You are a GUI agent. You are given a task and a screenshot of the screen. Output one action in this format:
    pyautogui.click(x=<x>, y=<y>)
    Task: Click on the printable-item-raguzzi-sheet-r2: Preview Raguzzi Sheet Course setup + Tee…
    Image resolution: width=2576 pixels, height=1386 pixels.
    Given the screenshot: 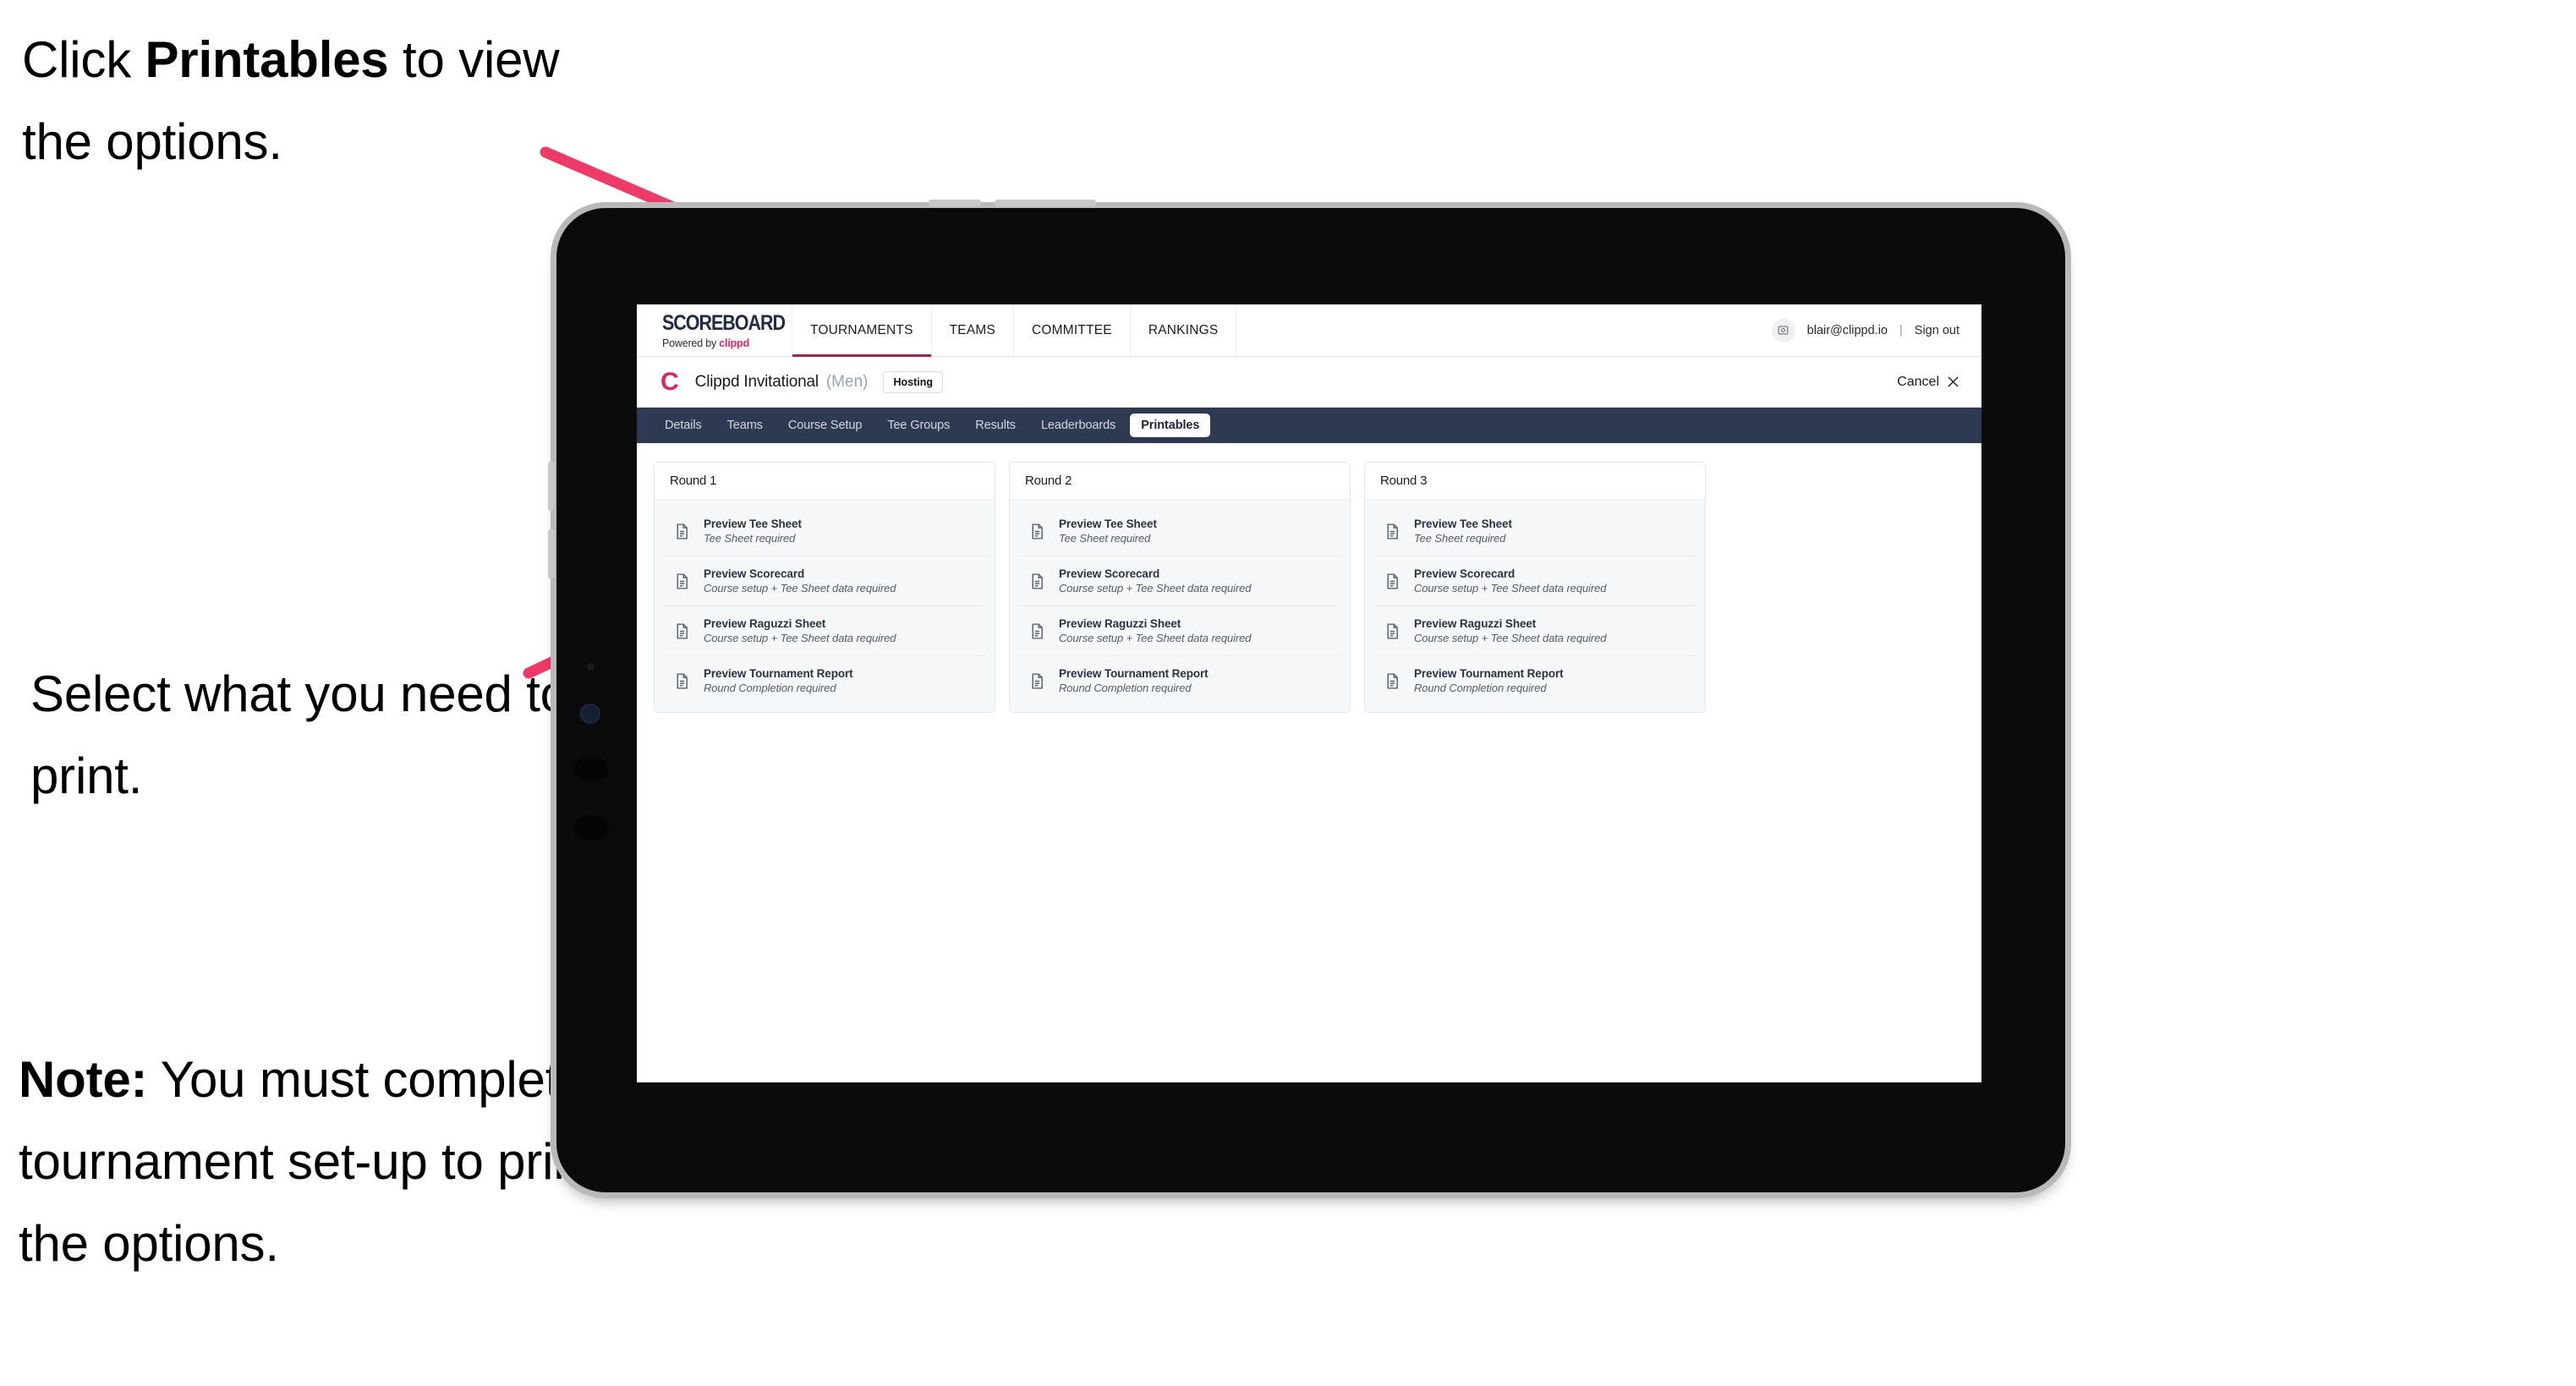 What is the action you would take?
    pyautogui.click(x=1179, y=631)
    